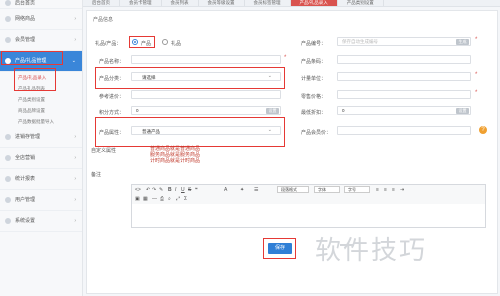 Image resolution: width=500 pixels, height=296 pixels. I want to click on ref-price-input, so click(206, 94).